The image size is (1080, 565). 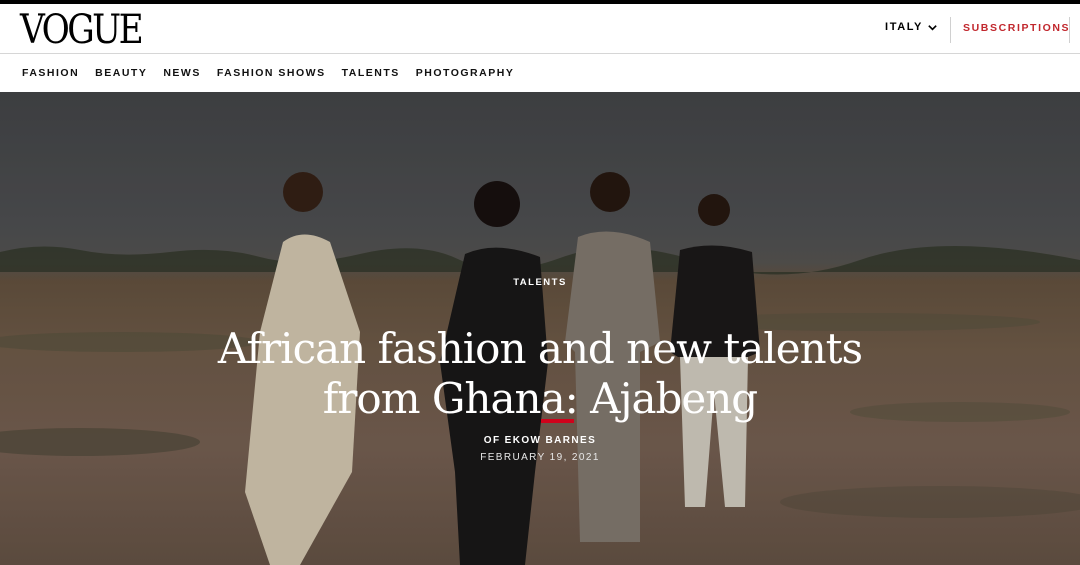 What do you see at coordinates (557, 421) in the screenshot?
I see `title-rule` at bounding box center [557, 421].